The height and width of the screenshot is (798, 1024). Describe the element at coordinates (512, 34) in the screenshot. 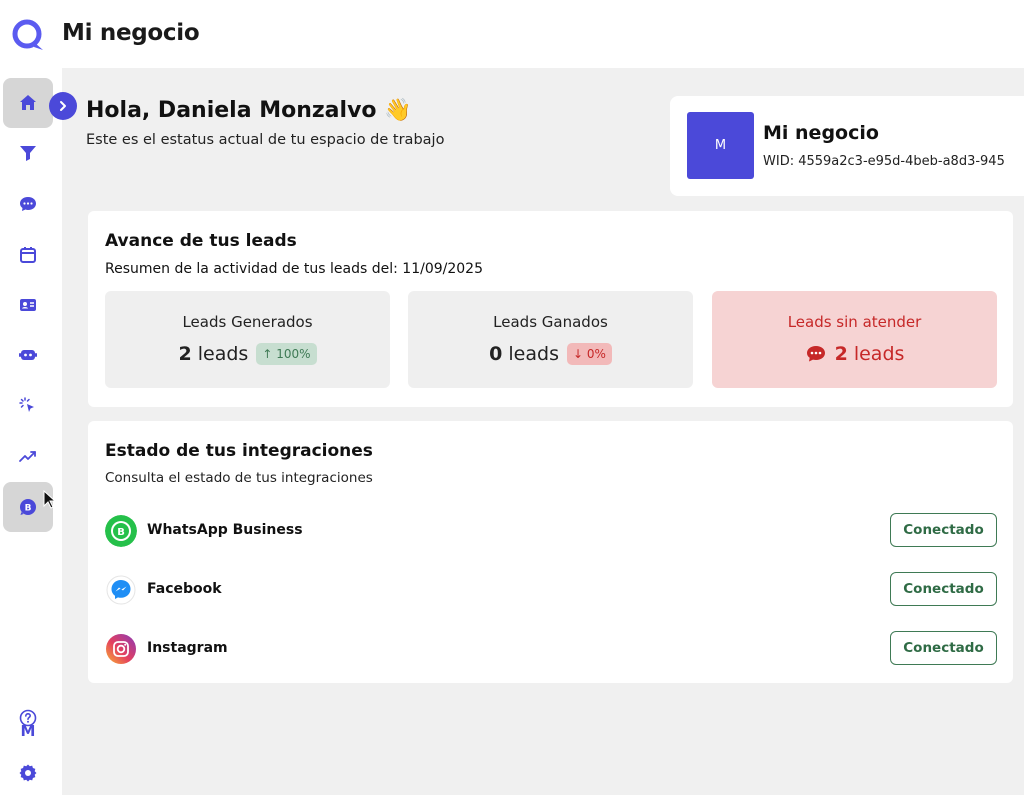

I see `top-bar: Mi negocio` at that location.